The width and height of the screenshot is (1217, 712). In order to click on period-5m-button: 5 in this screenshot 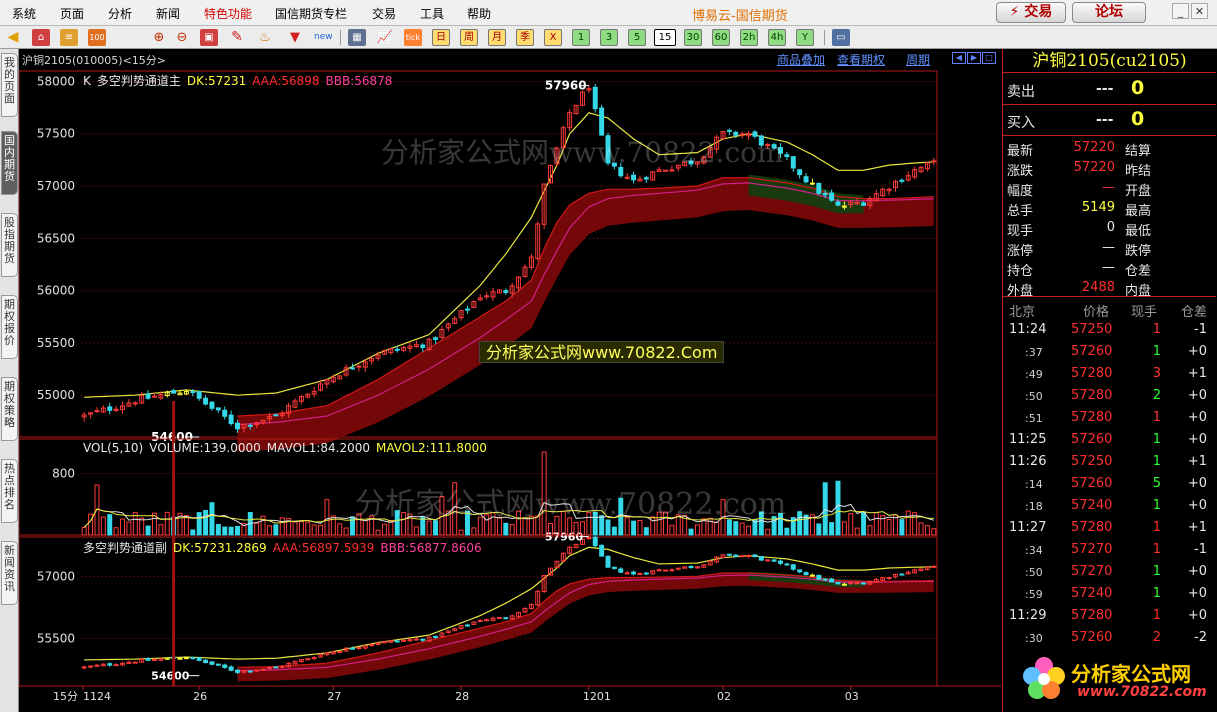, I will do `click(637, 37)`.